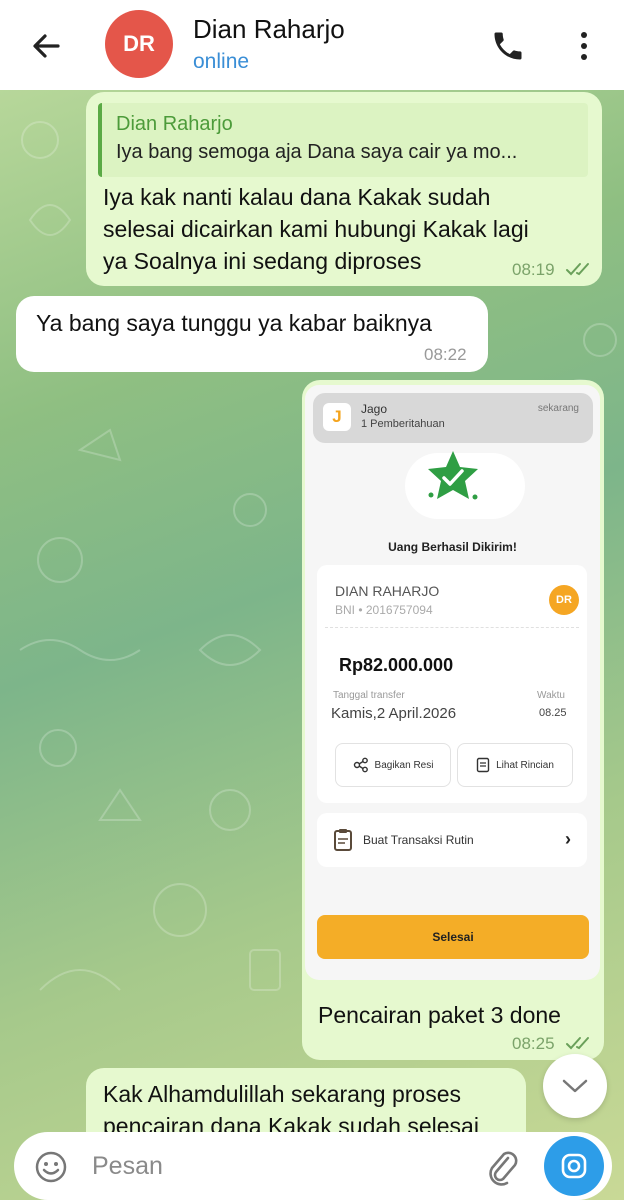  Describe the element at coordinates (452, 627) in the screenshot. I see `divider` at that location.